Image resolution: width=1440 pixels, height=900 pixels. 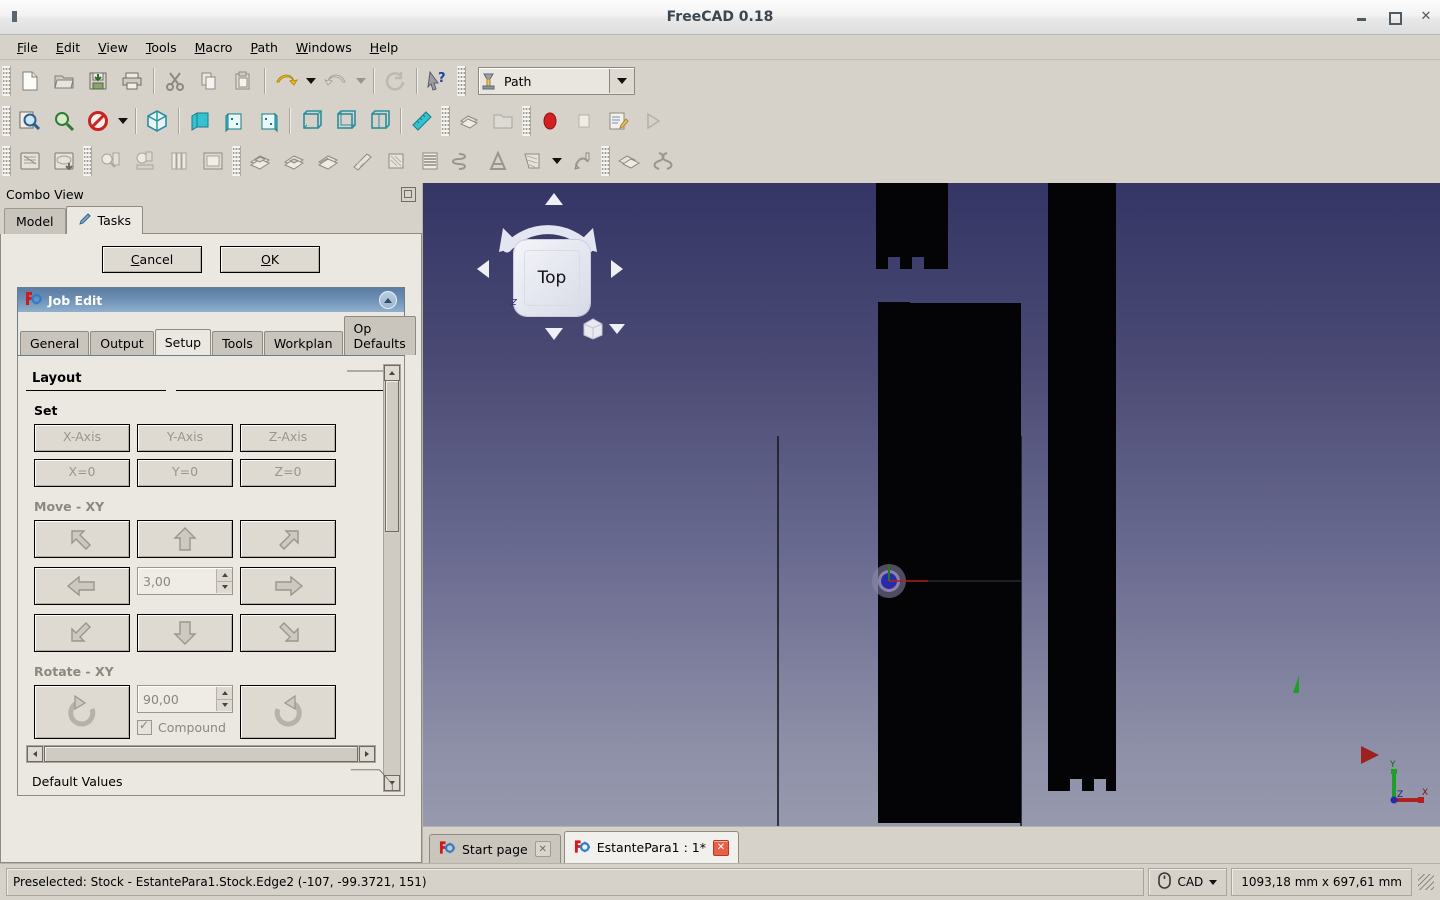 I want to click on path-dressup-icon, so click(x=582, y=161).